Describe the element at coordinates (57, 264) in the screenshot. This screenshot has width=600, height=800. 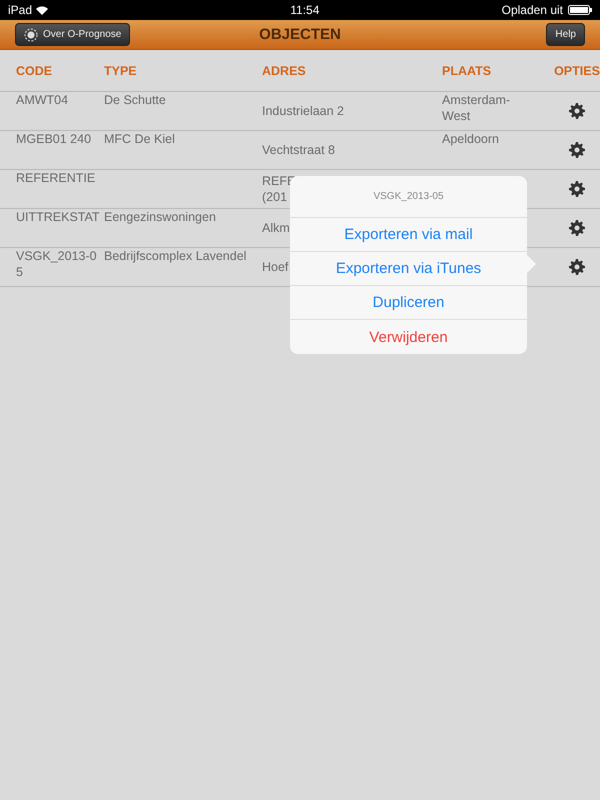
I see `code-cell-text: VSGK_2013-05` at that location.